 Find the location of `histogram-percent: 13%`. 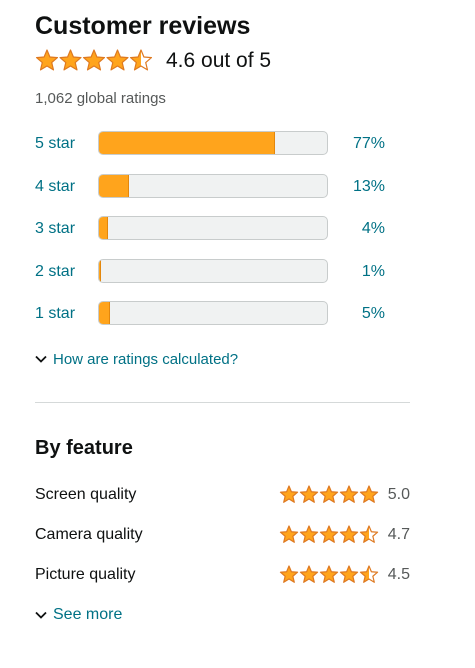

histogram-percent: 13% is located at coordinates (369, 187).